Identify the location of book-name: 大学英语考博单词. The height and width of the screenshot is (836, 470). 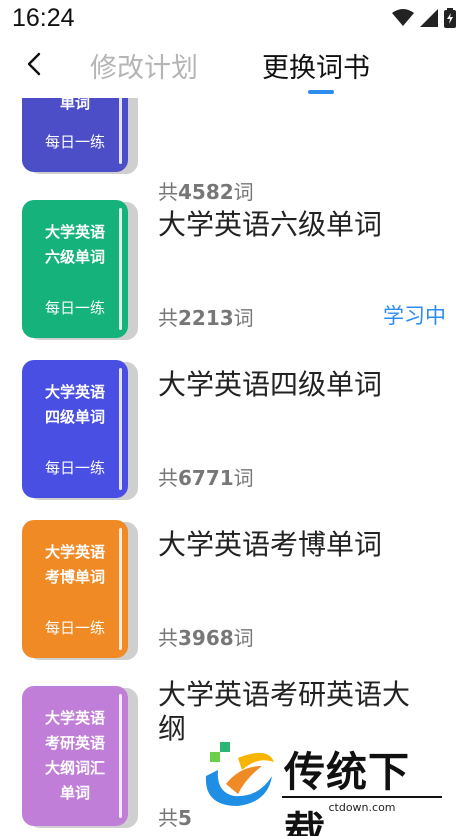
(270, 544).